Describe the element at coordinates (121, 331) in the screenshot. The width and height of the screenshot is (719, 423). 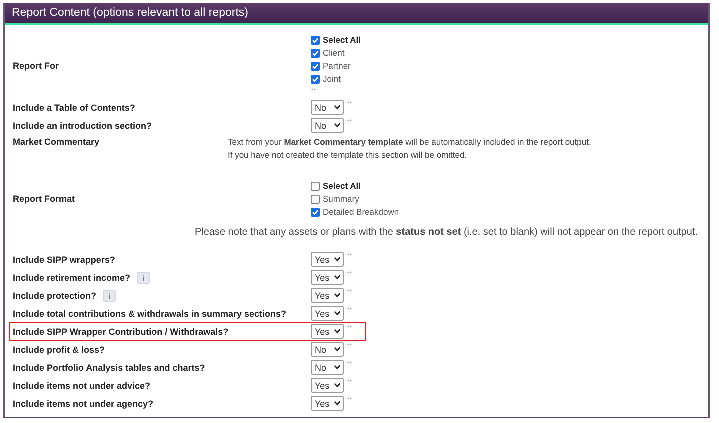
I see `field-label: Include SIPP Wrapper Contribution / Withdrawals?` at that location.